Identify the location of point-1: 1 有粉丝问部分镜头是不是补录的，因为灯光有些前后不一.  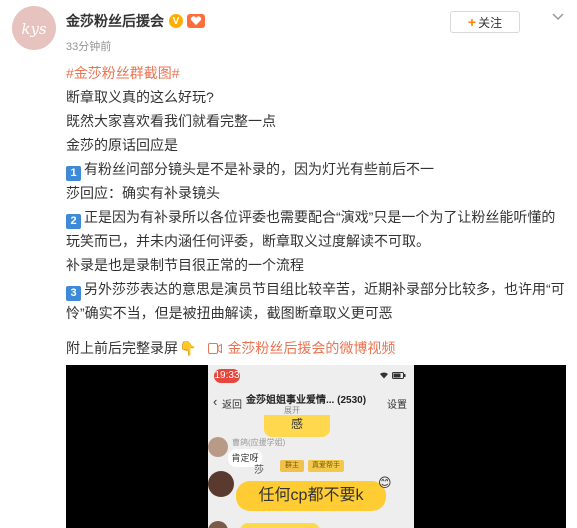
(316, 169).